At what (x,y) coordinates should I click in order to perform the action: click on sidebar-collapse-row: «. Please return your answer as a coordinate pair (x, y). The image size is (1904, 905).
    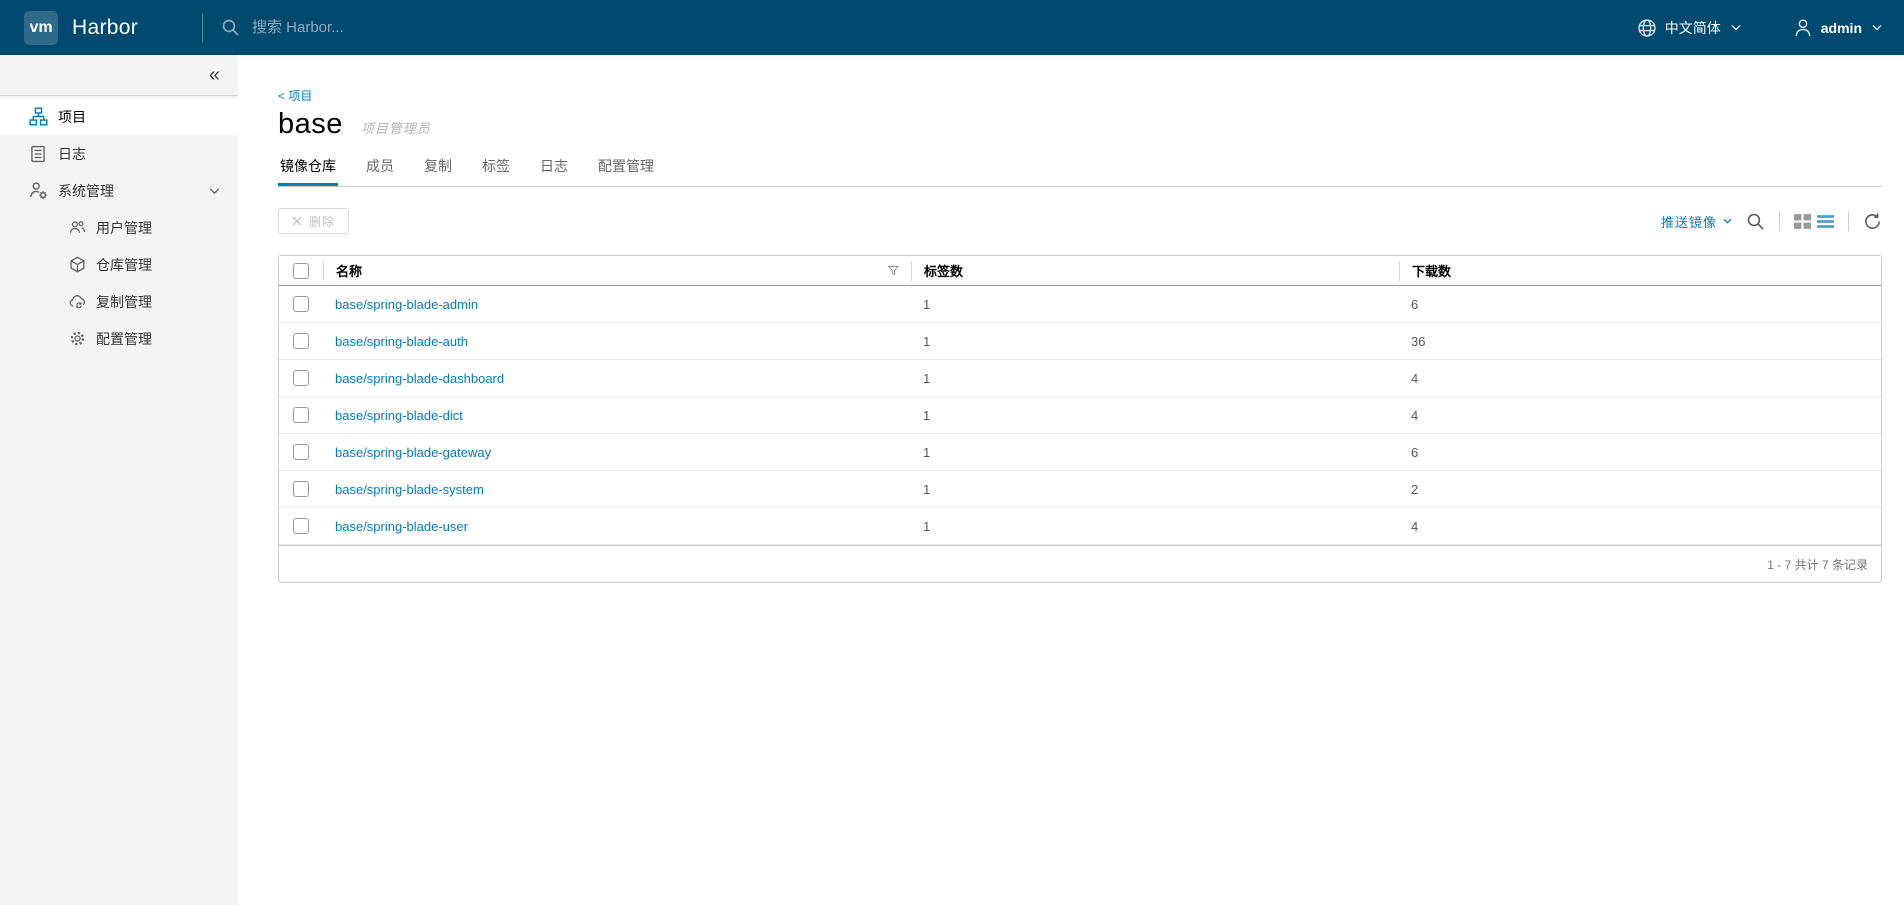
    Looking at the image, I should click on (119, 75).